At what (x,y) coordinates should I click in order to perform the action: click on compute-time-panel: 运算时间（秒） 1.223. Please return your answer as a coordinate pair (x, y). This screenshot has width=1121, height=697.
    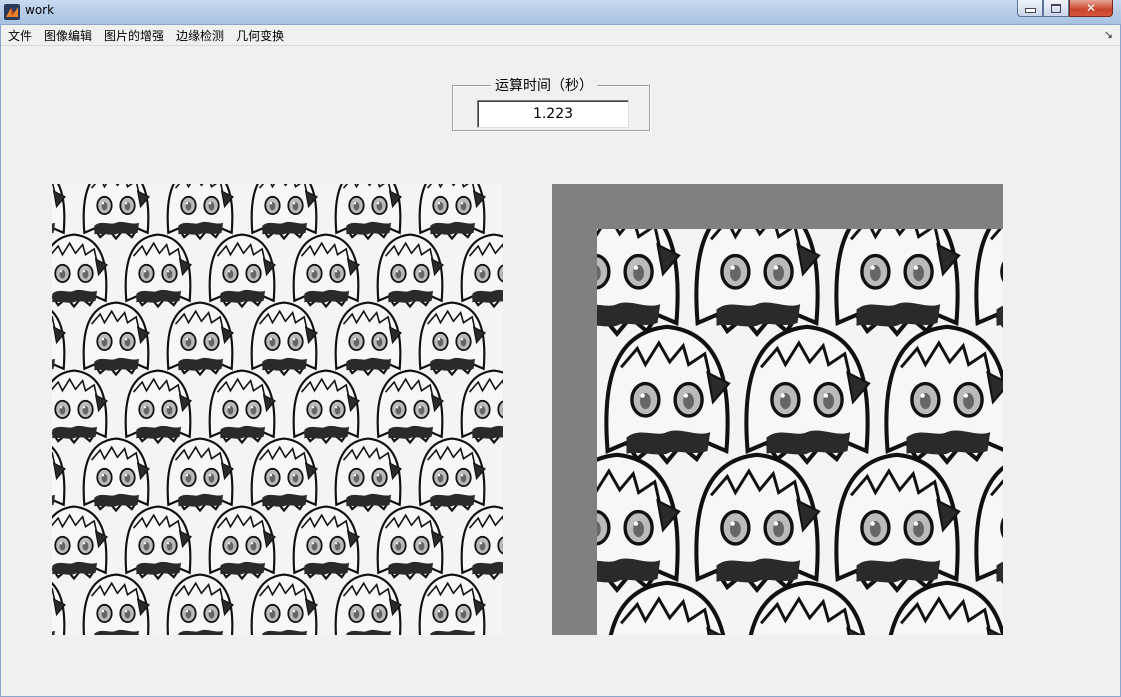
    Looking at the image, I should click on (551, 103).